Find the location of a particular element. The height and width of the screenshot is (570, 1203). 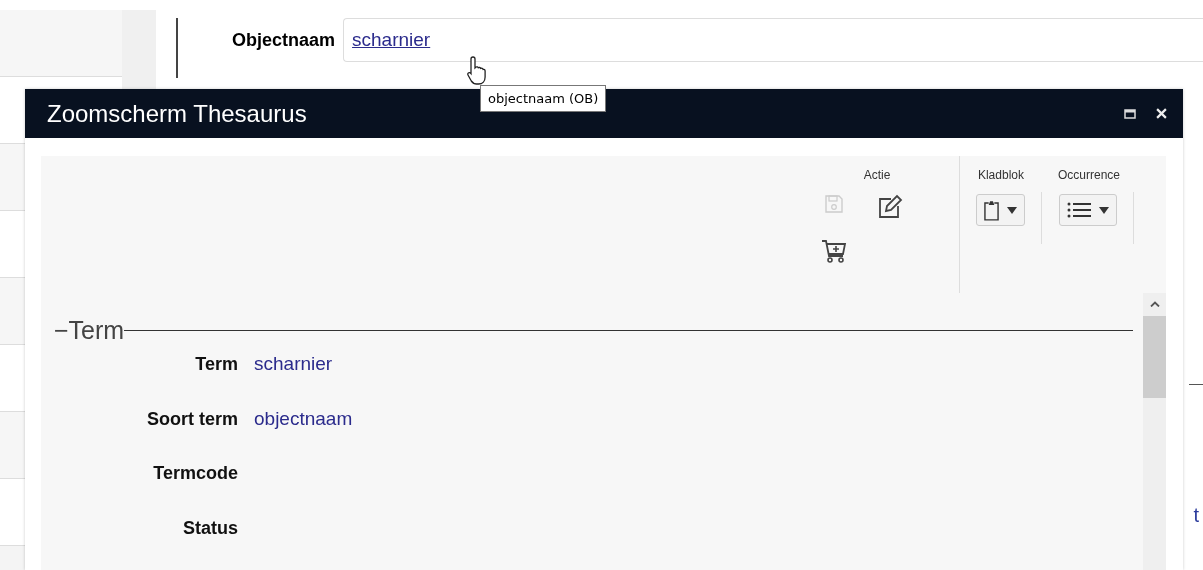

field-label: Soort term is located at coordinates (192, 419).